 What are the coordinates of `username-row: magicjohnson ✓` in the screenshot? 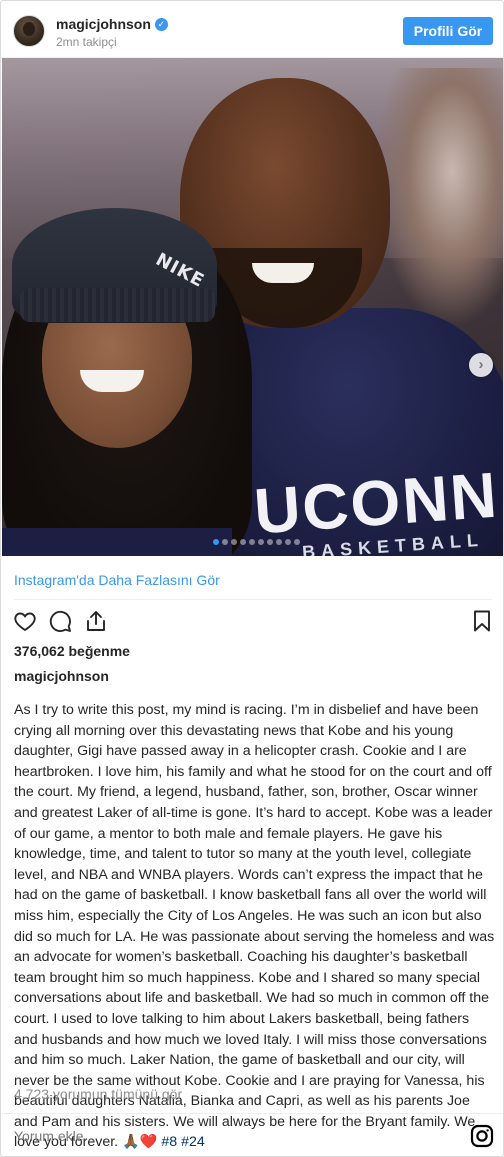 It's located at (112, 24).